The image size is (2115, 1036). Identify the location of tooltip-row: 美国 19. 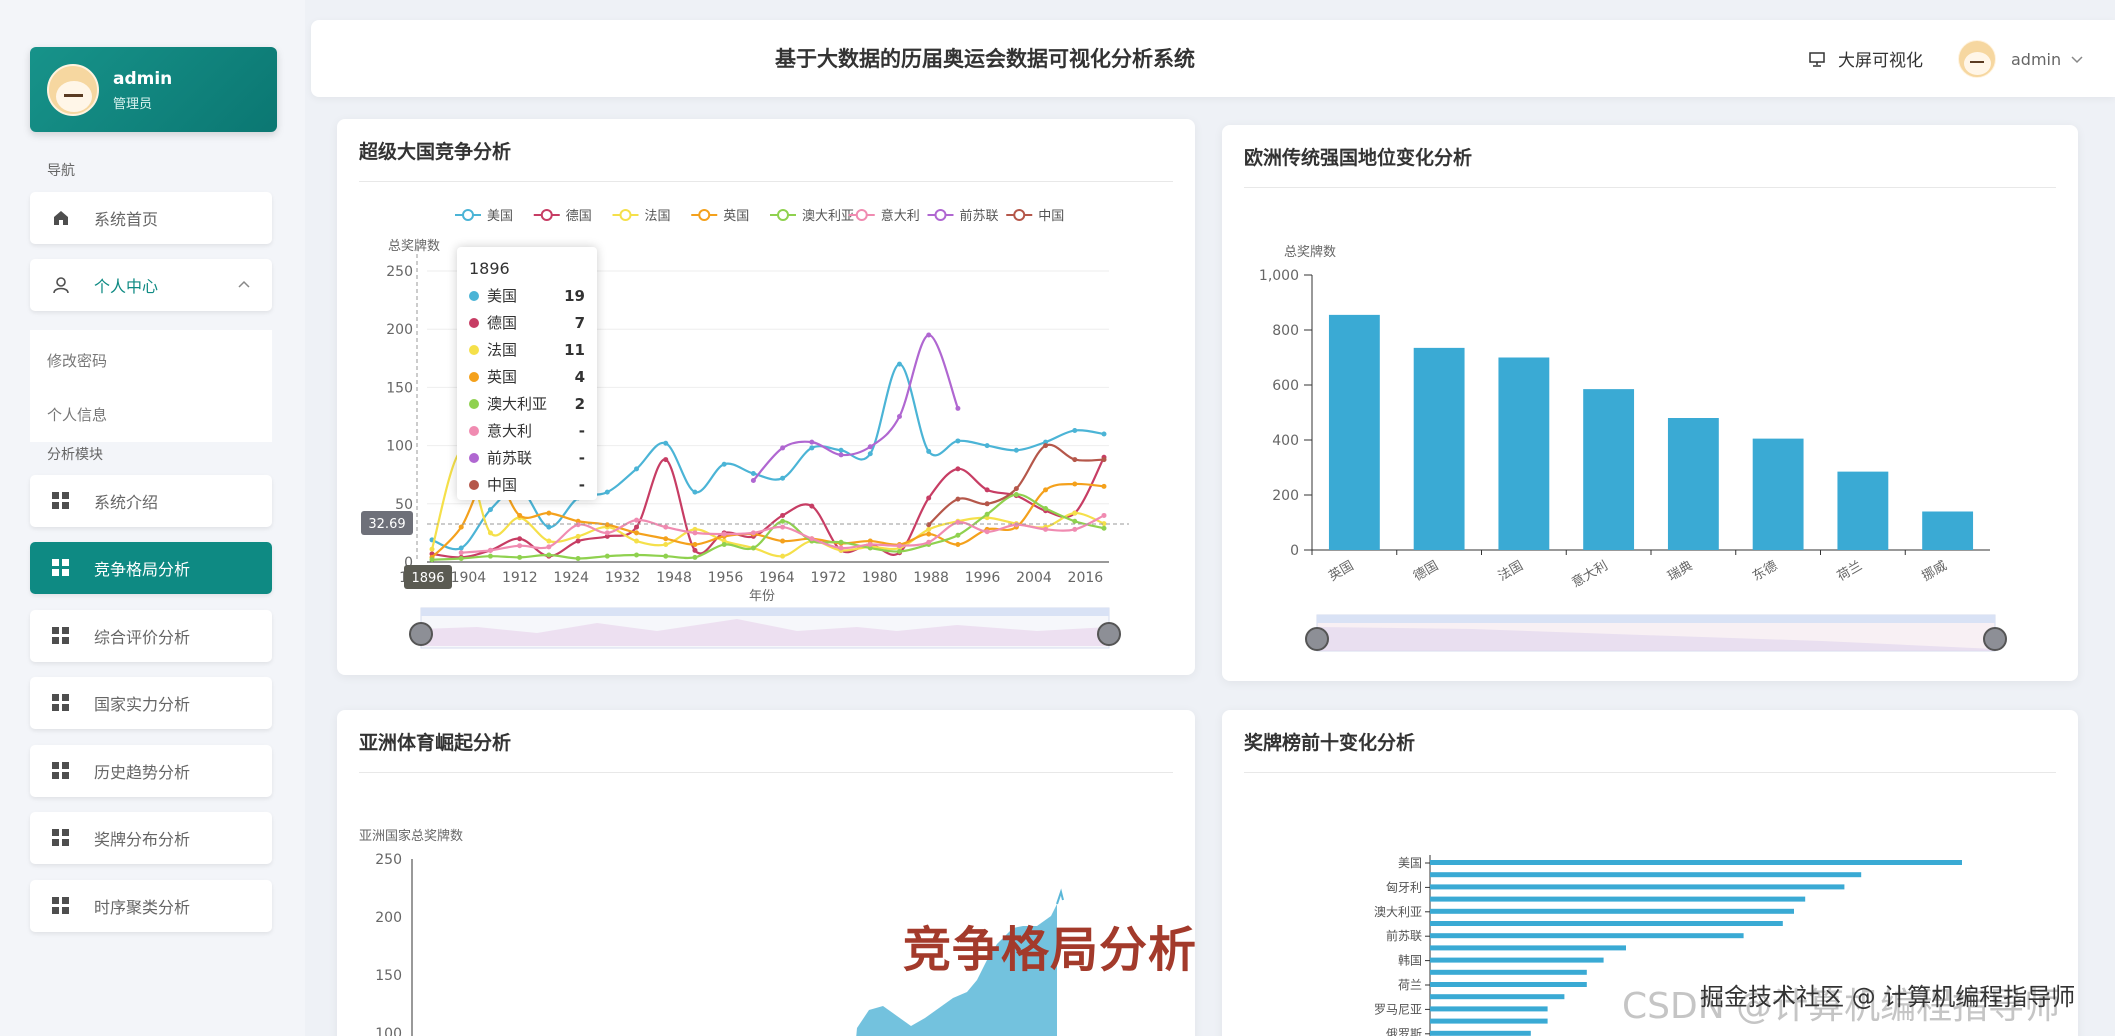
(527, 295).